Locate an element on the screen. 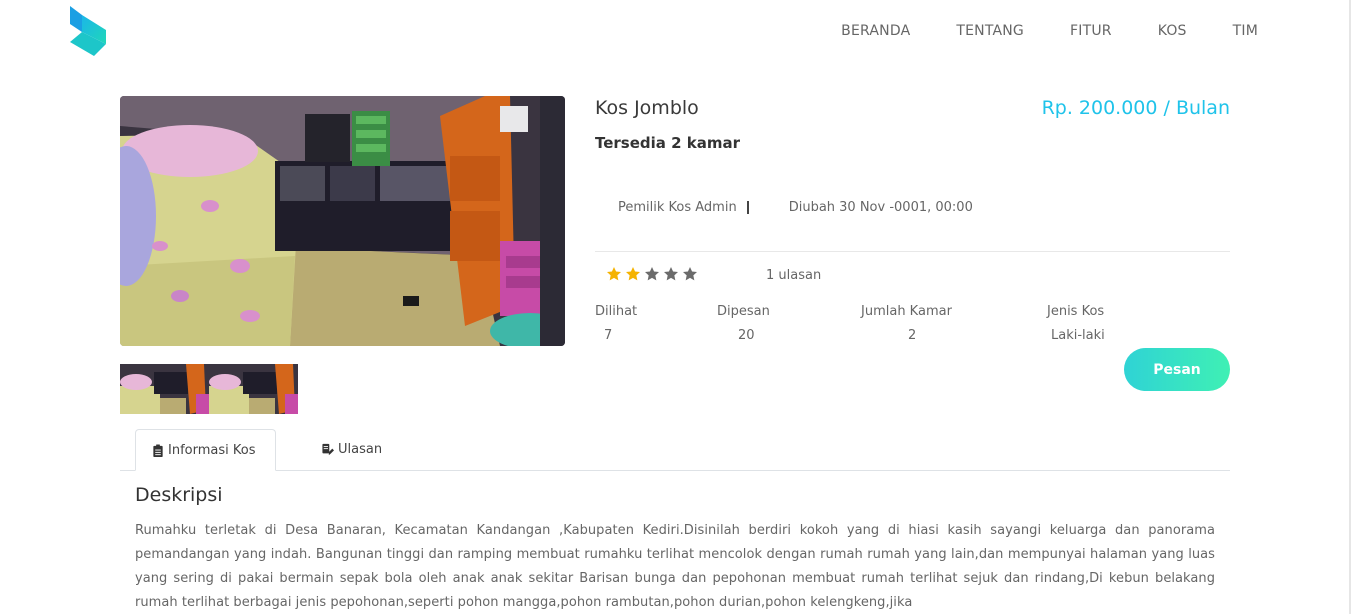 The width and height of the screenshot is (1351, 615). stat-value-viewed: 7 is located at coordinates (608, 335).